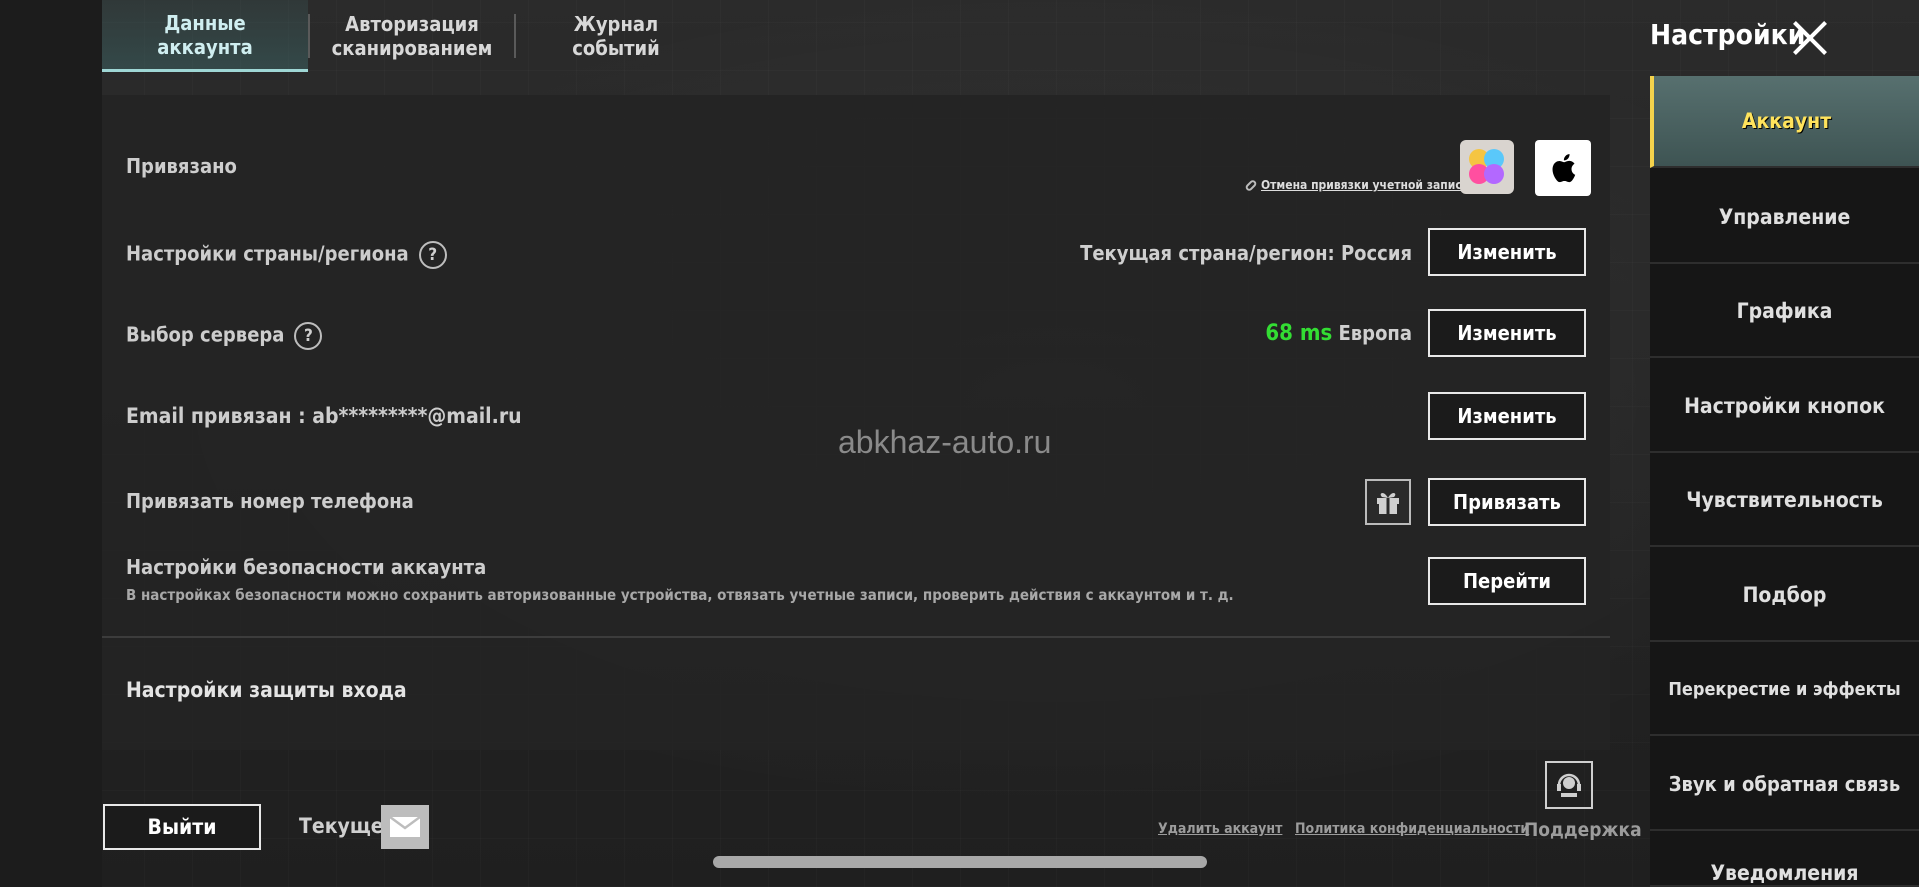 Image resolution: width=1919 pixels, height=887 pixels. I want to click on current-region-value: Текущая страна/регион: Россия, so click(1246, 253).